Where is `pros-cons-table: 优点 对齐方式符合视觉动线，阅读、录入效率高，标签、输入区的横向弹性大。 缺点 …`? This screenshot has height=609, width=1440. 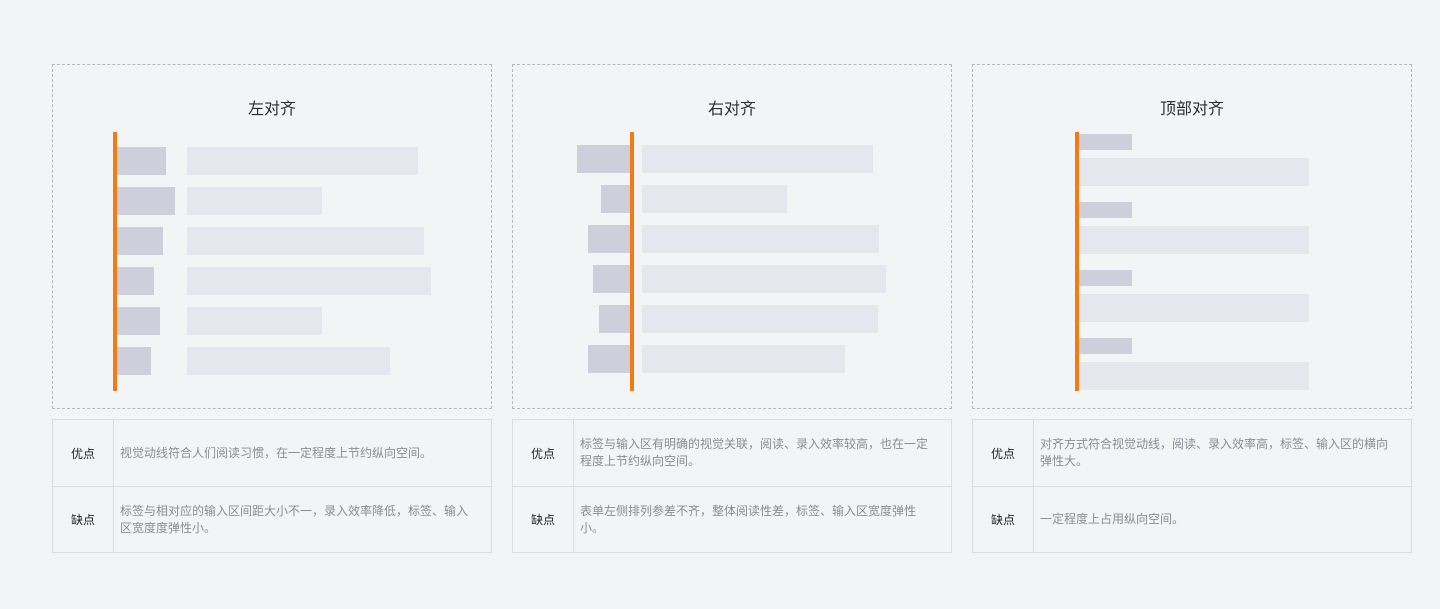
pros-cons-table: 优点 对齐方式符合视觉动线，阅读、录入效率高，标签、输入区的横向弹性大。 缺点 … is located at coordinates (1192, 486).